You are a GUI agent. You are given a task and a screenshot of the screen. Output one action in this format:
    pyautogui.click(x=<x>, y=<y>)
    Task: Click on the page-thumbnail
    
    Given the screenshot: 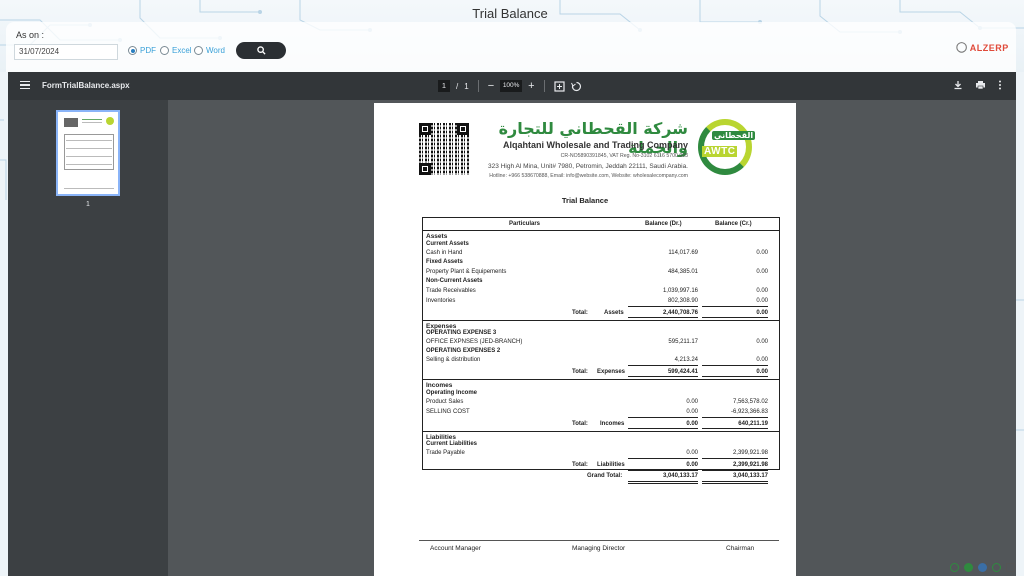 What is the action you would take?
    pyautogui.click(x=88, y=153)
    